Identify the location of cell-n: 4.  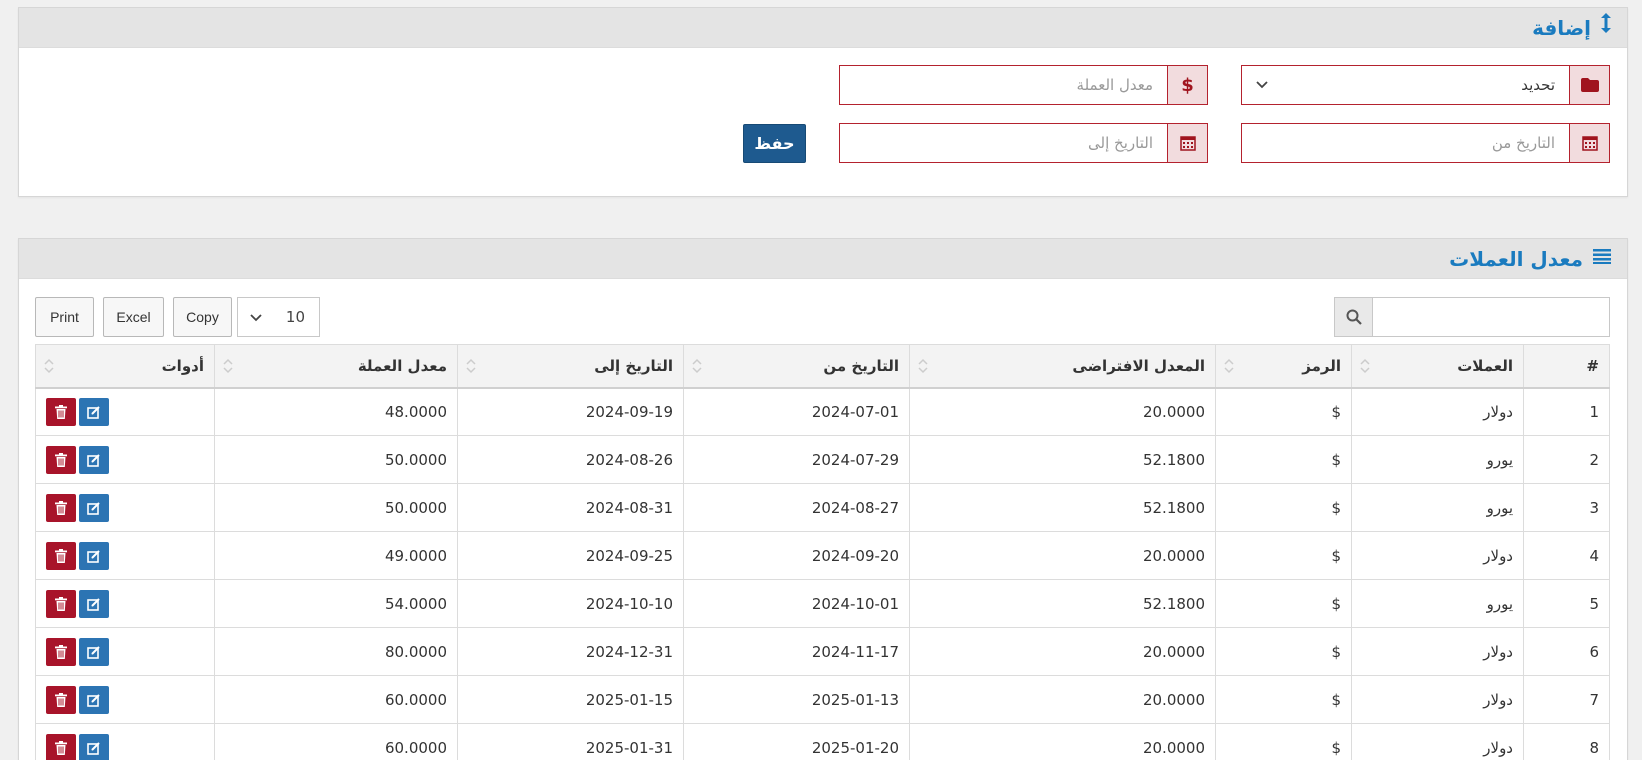
(1566, 555).